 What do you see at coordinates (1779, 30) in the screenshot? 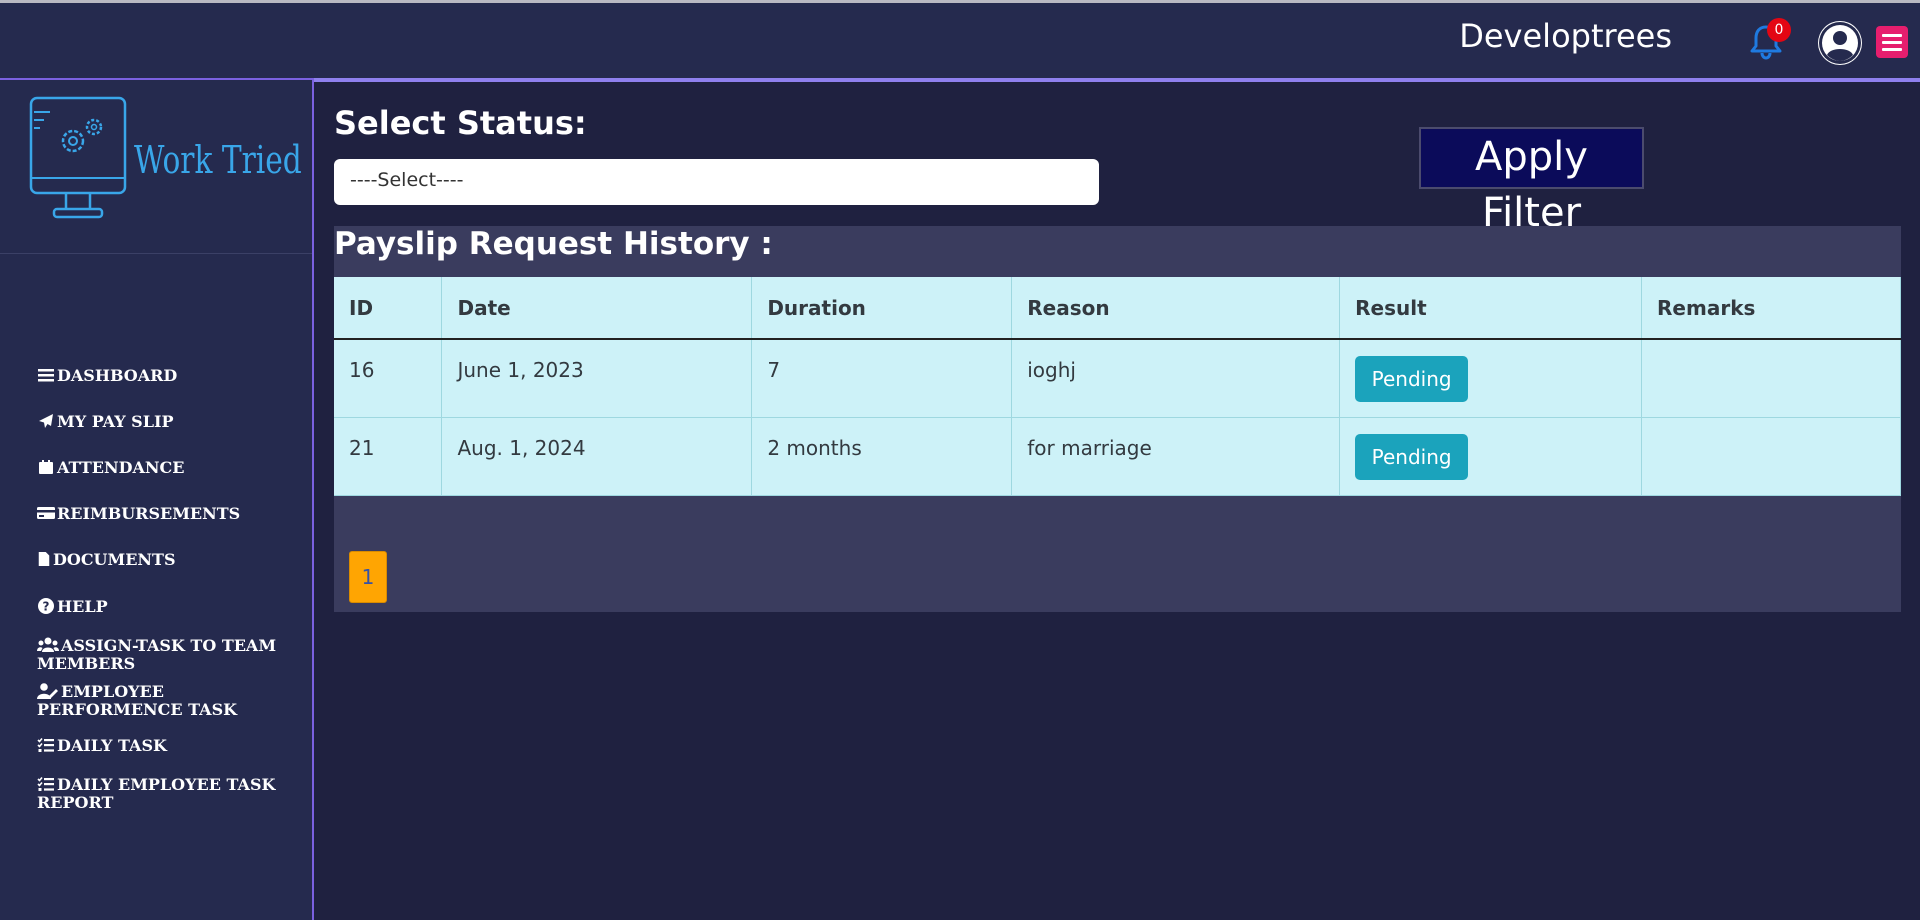
I see `notification-badge: 0` at bounding box center [1779, 30].